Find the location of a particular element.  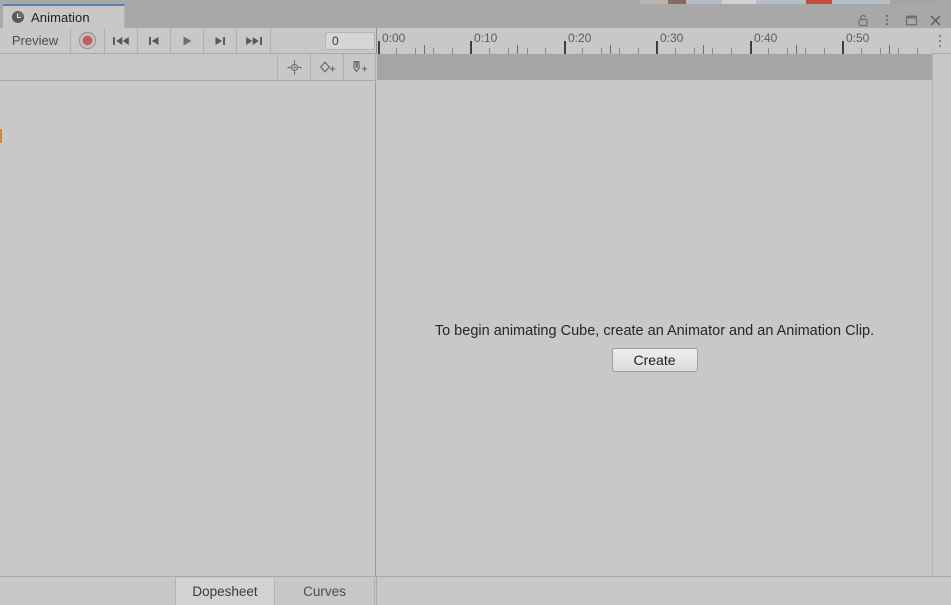

next-keyframe-button is located at coordinates (220, 40).